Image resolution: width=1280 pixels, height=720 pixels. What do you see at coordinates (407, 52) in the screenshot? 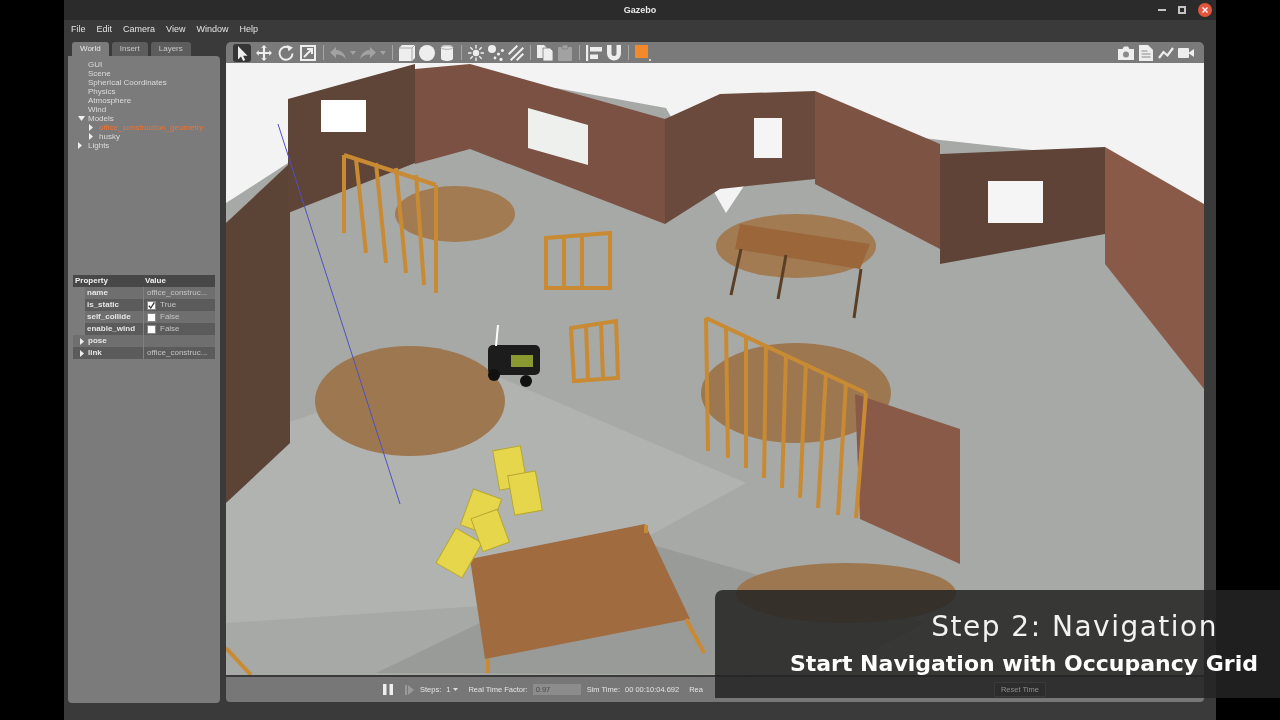
I see `cube-icon` at bounding box center [407, 52].